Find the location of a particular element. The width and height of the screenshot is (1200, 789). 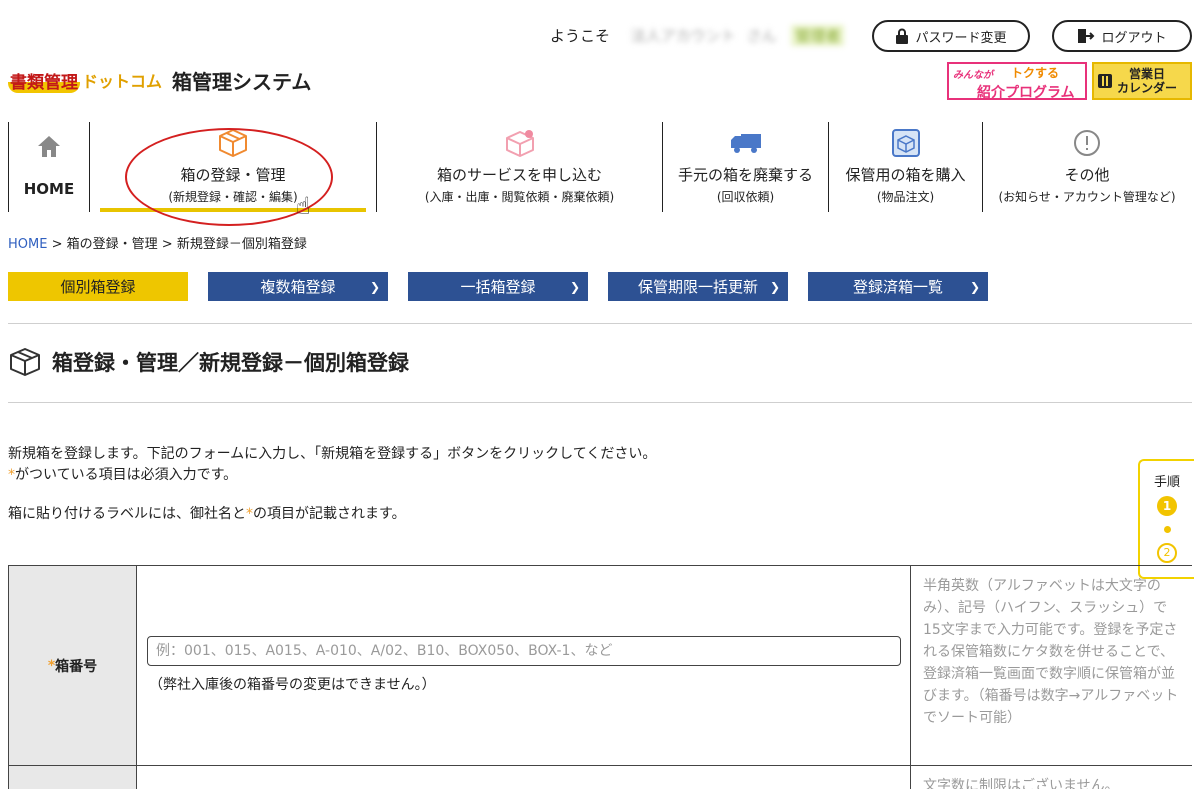

promo-toku-text: トクする is located at coordinates (1035, 73).